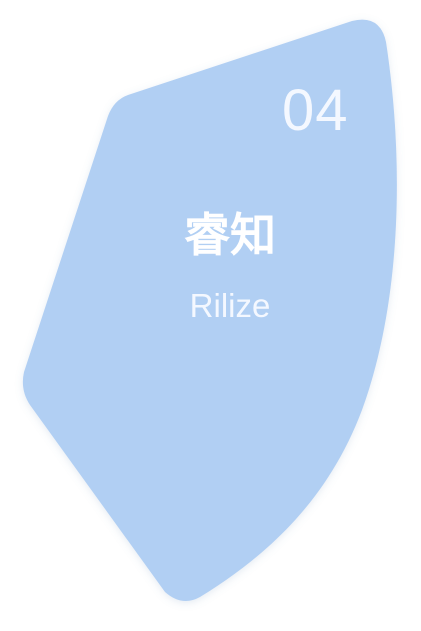 Image resolution: width=421 pixels, height=631 pixels. What do you see at coordinates (315, 110) in the screenshot?
I see `card-number: 04` at bounding box center [315, 110].